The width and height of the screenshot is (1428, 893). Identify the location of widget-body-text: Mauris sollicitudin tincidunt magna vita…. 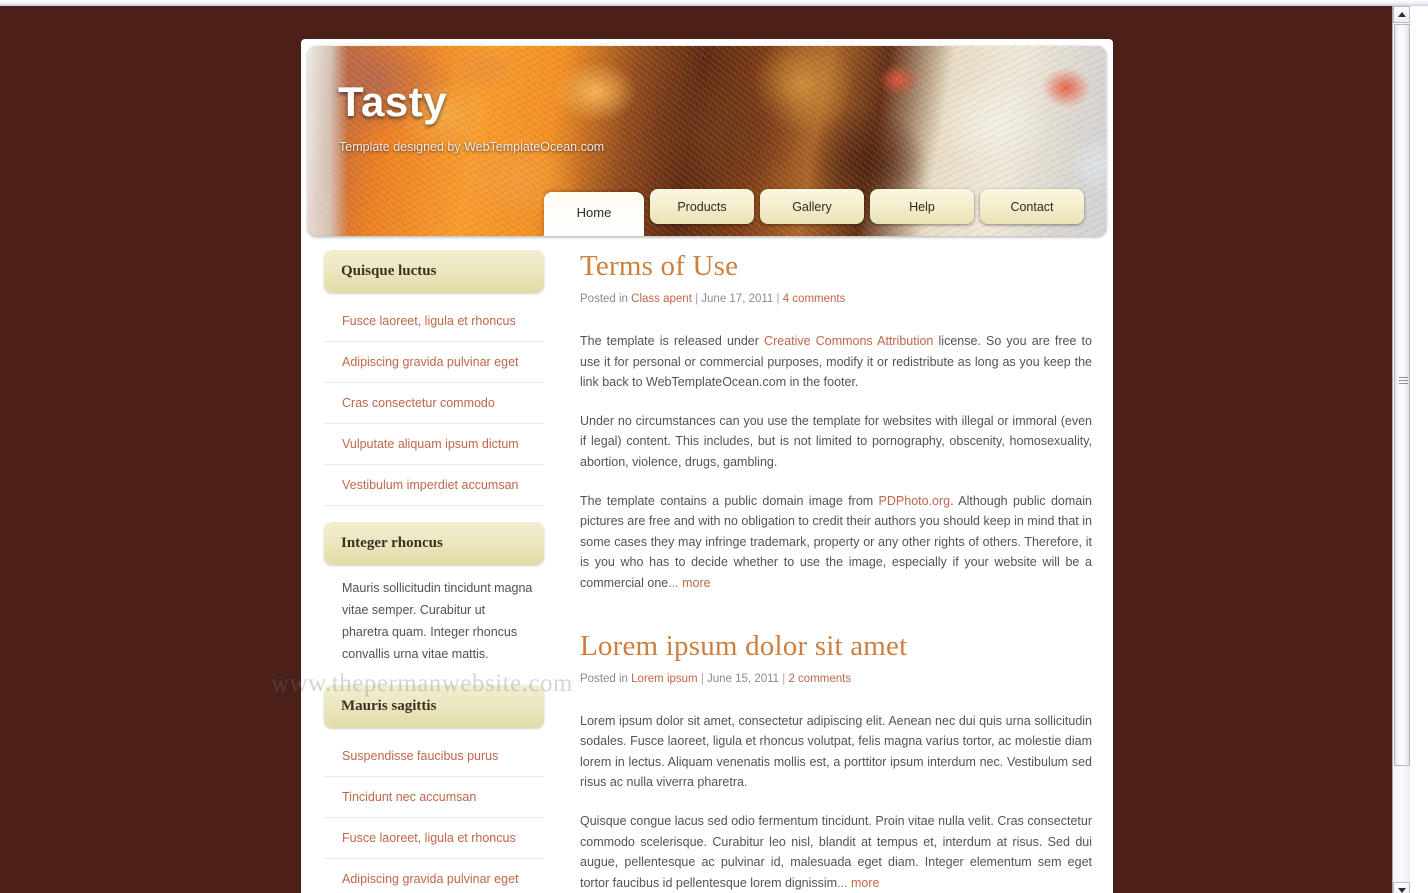
(437, 621).